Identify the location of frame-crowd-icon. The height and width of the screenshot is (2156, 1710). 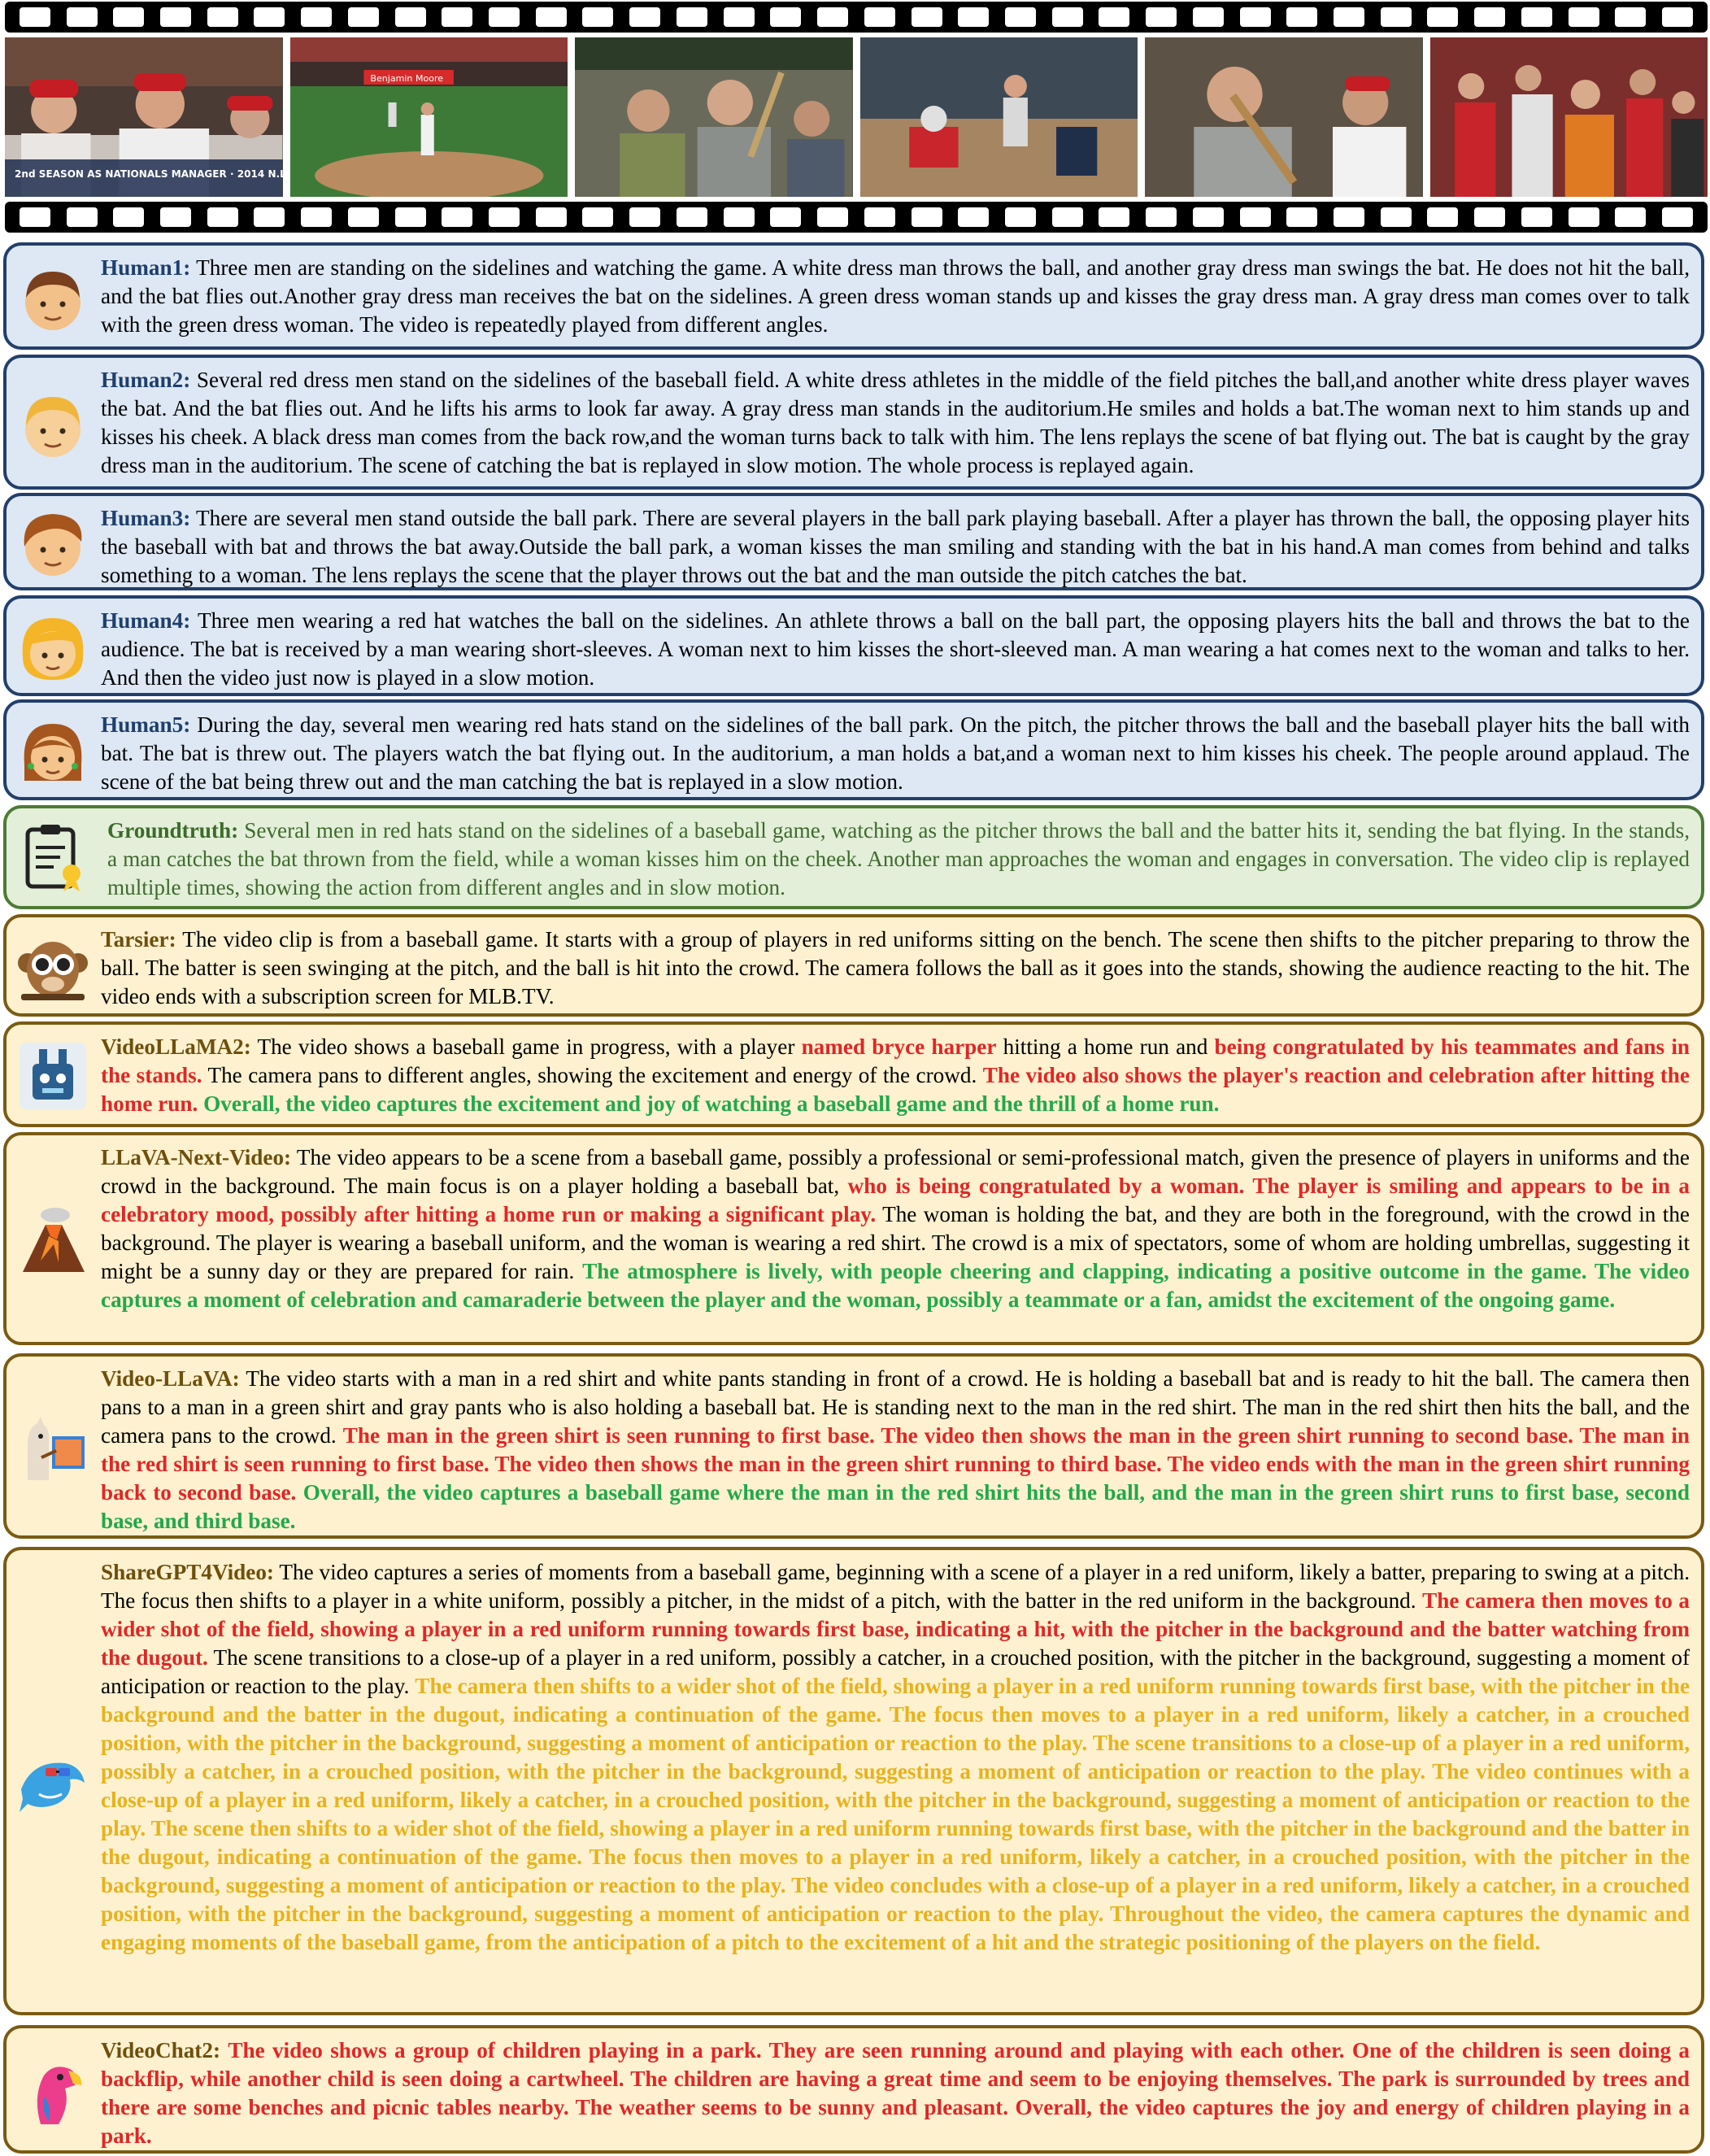
(1568, 117).